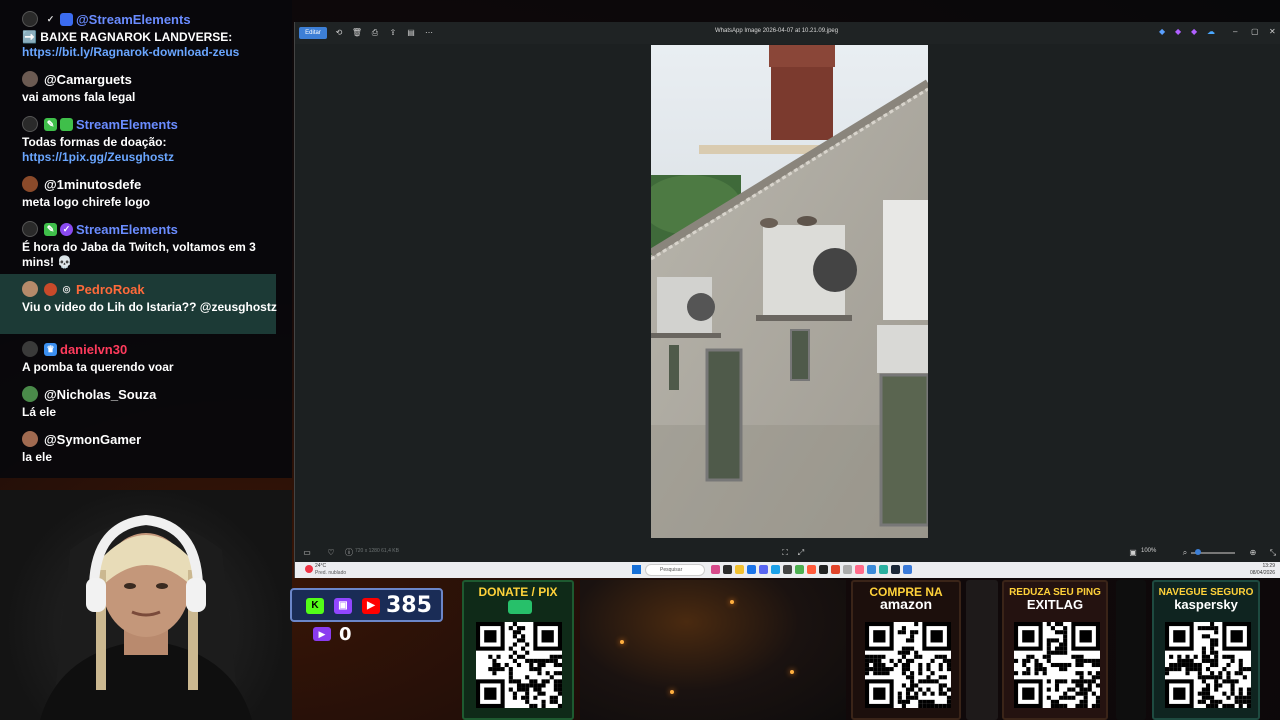 Image resolution: width=1280 pixels, height=720 pixels. I want to click on exitlag-qr-card: REDUZA SEU PING EXITLAG, so click(1055, 650).